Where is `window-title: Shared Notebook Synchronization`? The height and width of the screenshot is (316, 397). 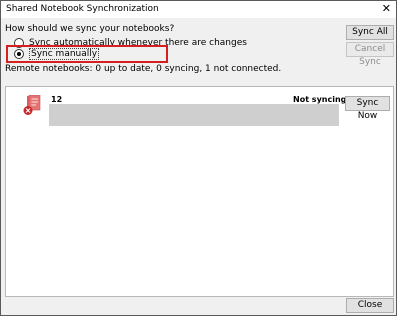 window-title: Shared Notebook Synchronization is located at coordinates (82, 9).